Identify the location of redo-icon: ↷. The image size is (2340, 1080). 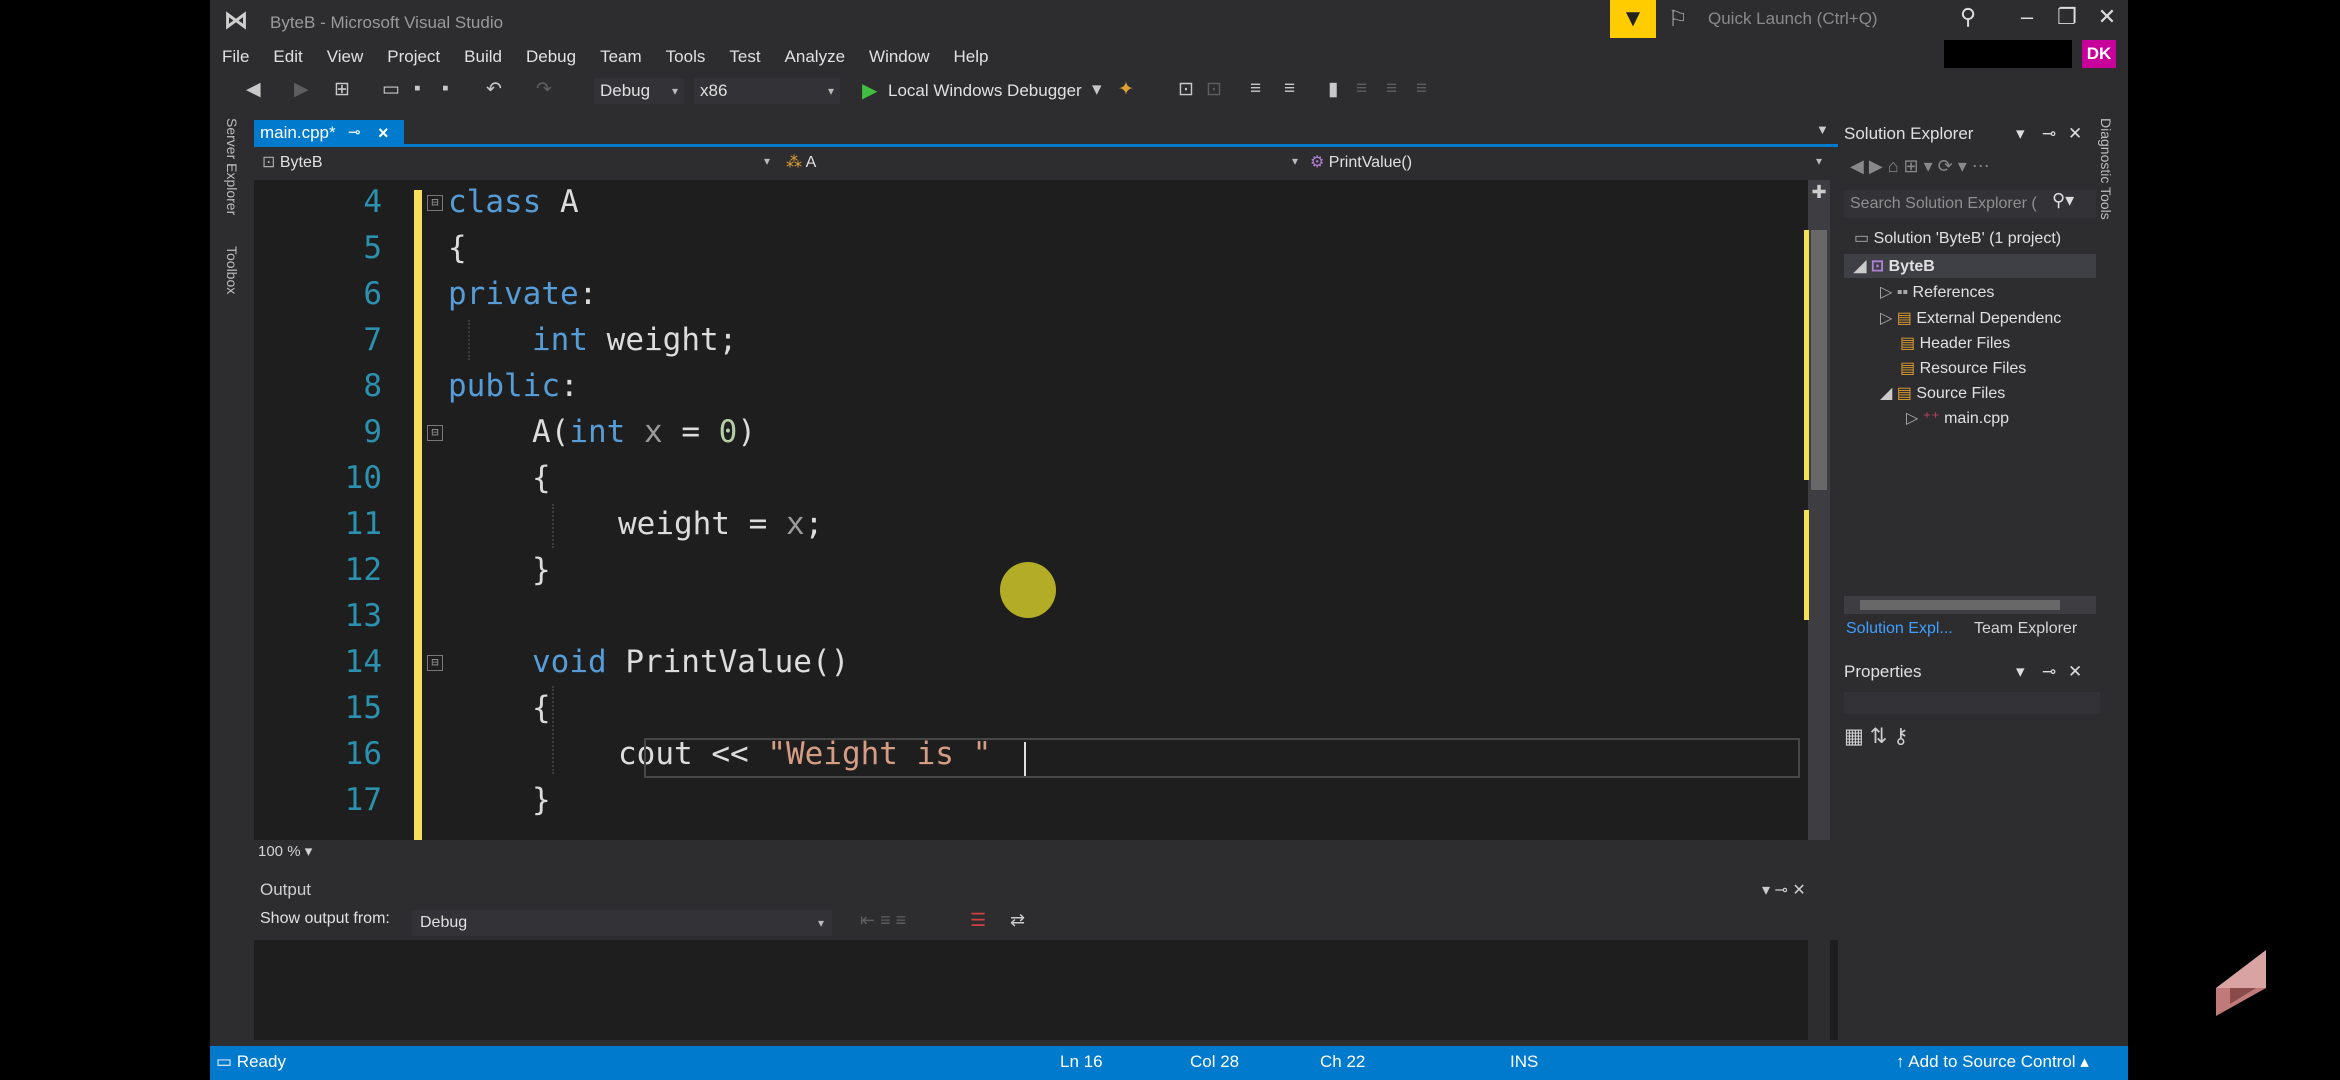
(544, 89).